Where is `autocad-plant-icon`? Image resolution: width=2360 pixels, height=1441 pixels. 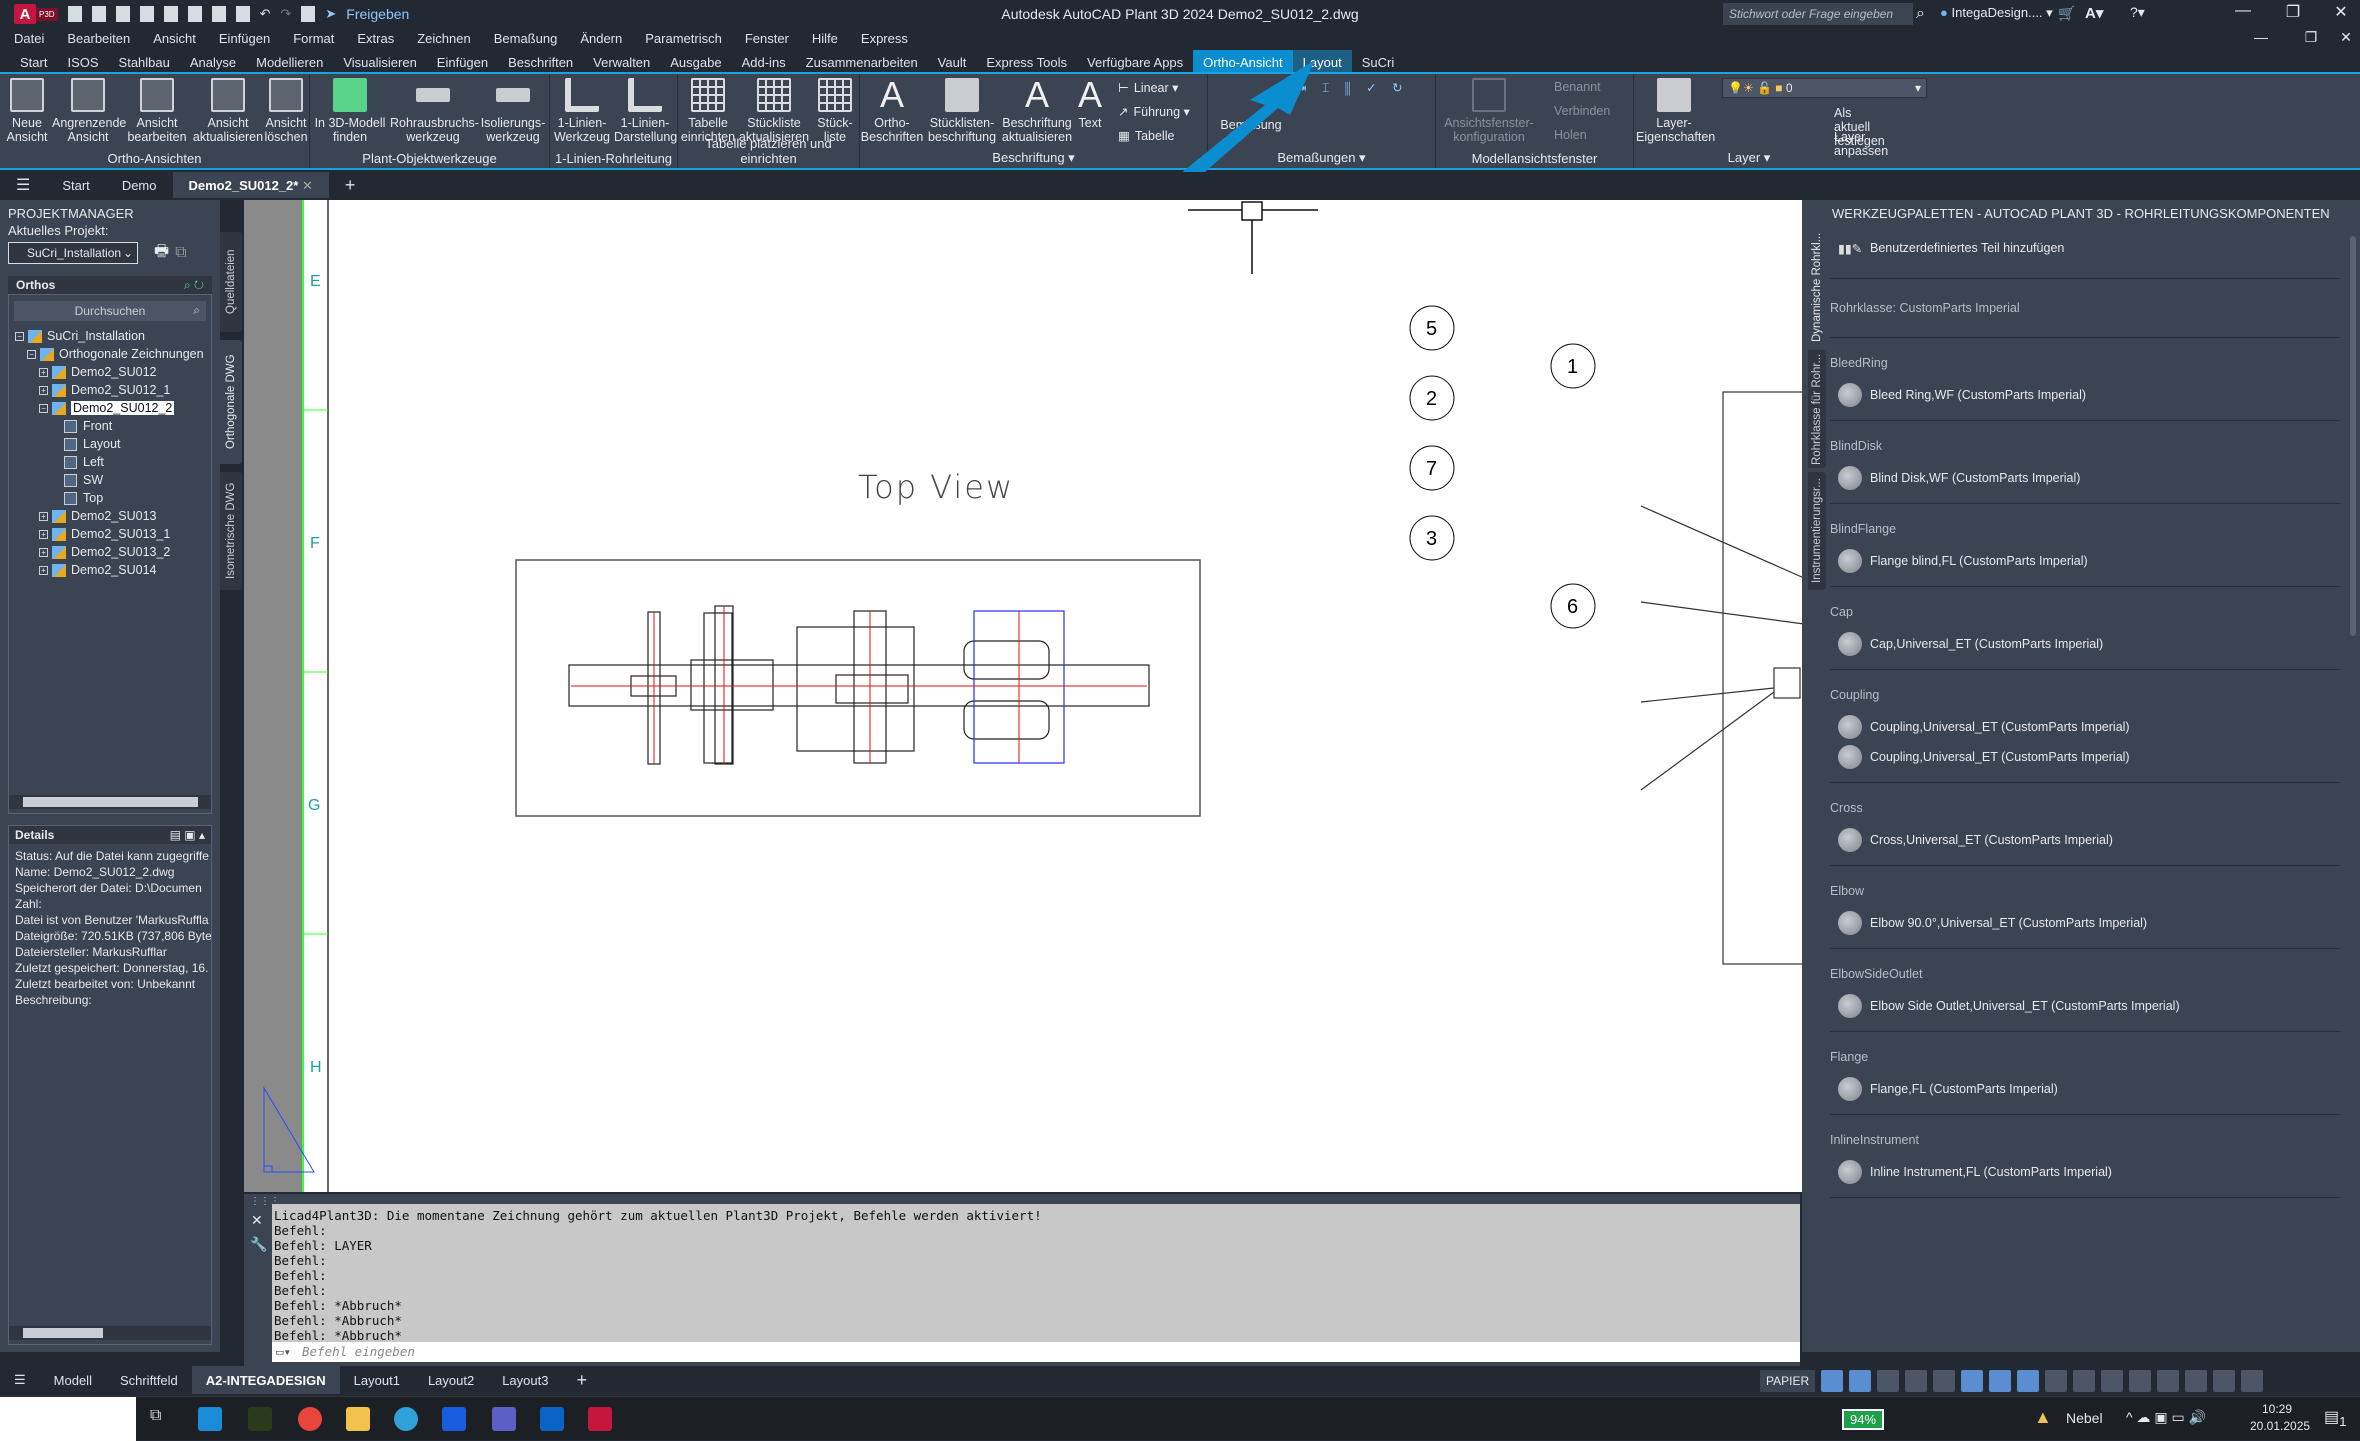 autocad-plant-icon is located at coordinates (600, 1419).